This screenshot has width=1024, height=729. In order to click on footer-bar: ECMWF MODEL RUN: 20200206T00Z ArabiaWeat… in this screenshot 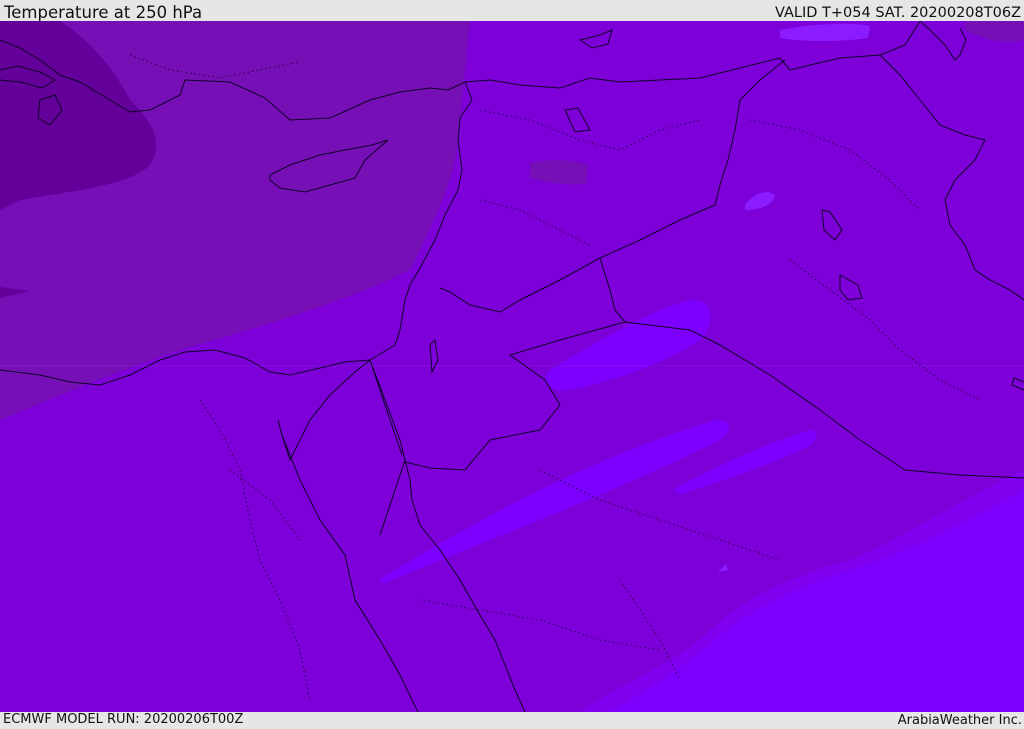, I will do `click(512, 720)`.